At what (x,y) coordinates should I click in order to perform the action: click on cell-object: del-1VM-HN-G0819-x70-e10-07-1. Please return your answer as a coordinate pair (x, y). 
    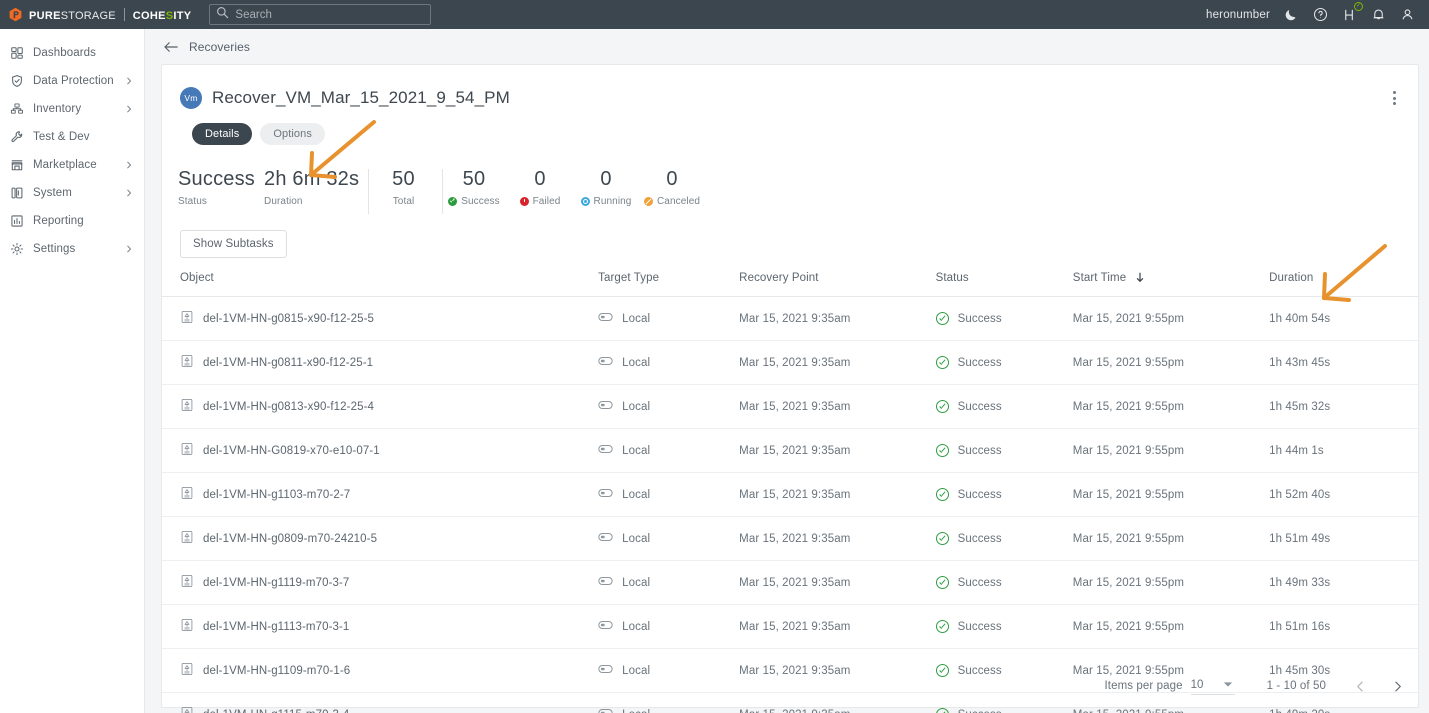
    Looking at the image, I should click on (380, 450).